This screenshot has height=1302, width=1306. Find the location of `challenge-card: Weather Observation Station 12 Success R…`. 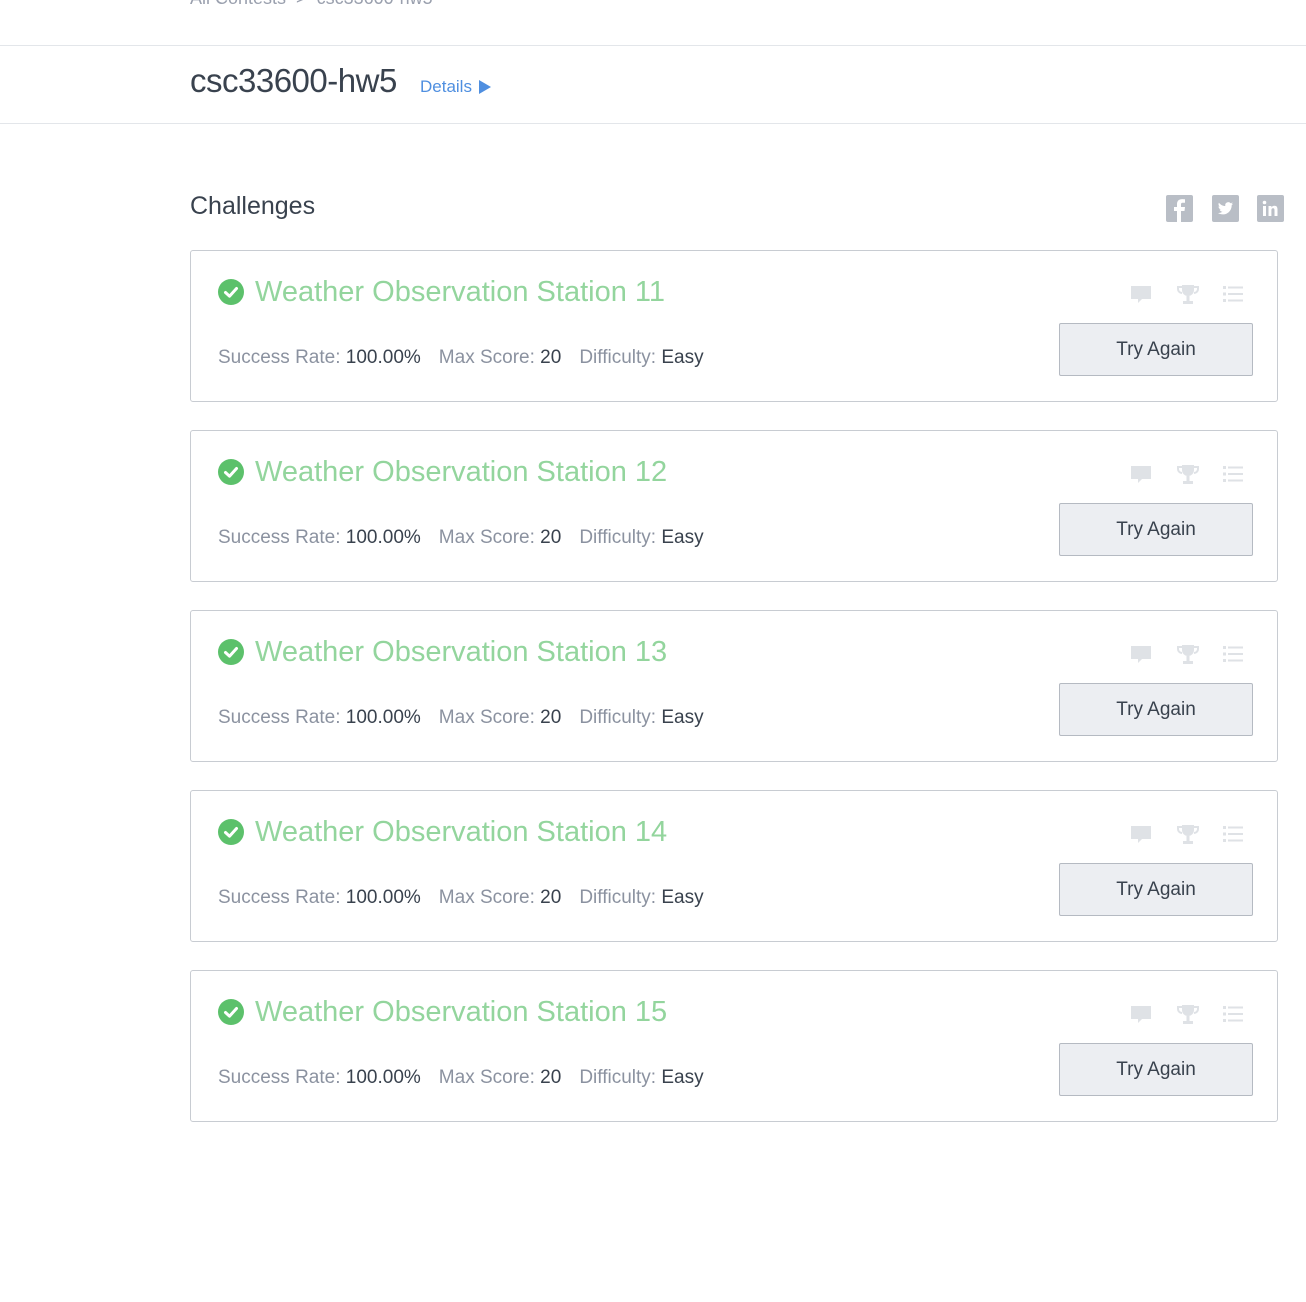

challenge-card: Weather Observation Station 12 Success R… is located at coordinates (734, 506).